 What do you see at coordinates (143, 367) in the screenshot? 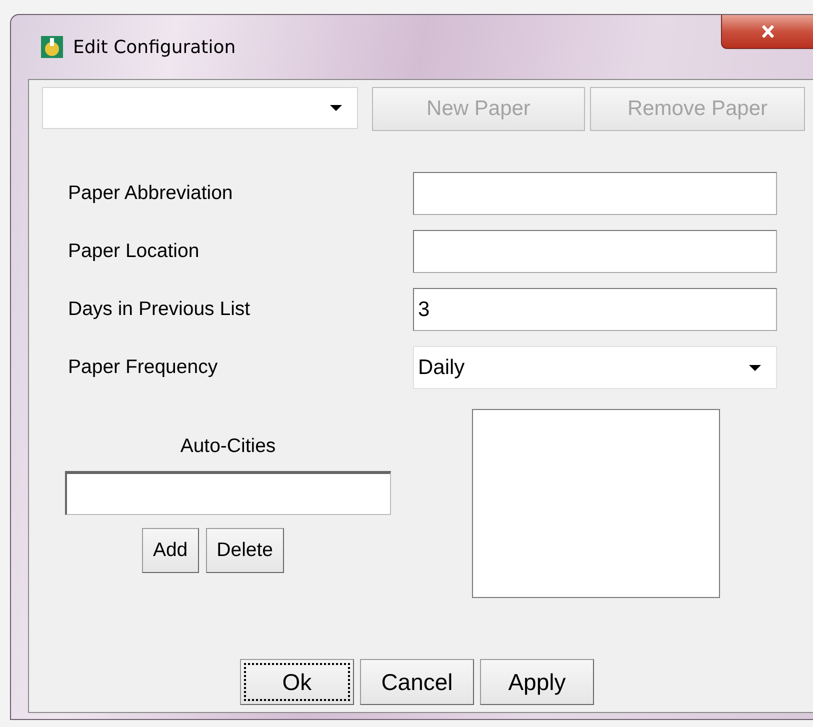
I see `field-label: Paper Frequency` at bounding box center [143, 367].